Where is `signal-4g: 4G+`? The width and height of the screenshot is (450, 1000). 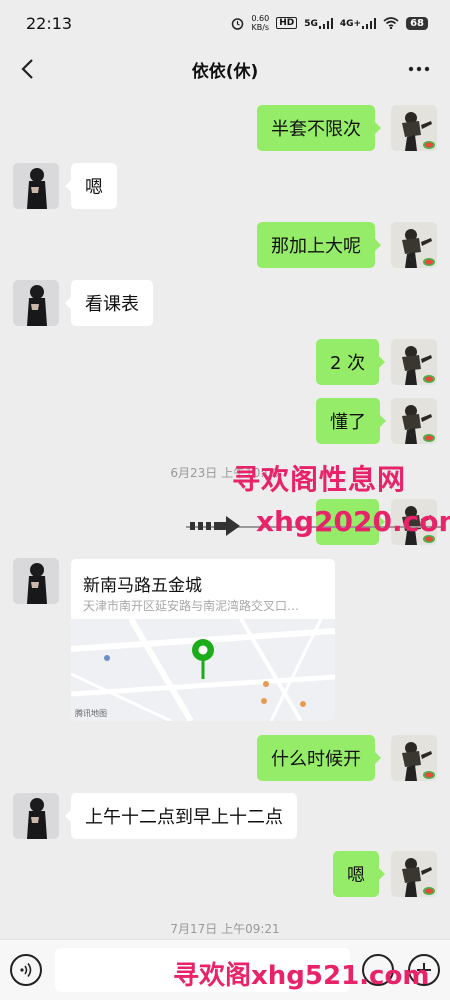
signal-4g: 4G+ is located at coordinates (358, 23).